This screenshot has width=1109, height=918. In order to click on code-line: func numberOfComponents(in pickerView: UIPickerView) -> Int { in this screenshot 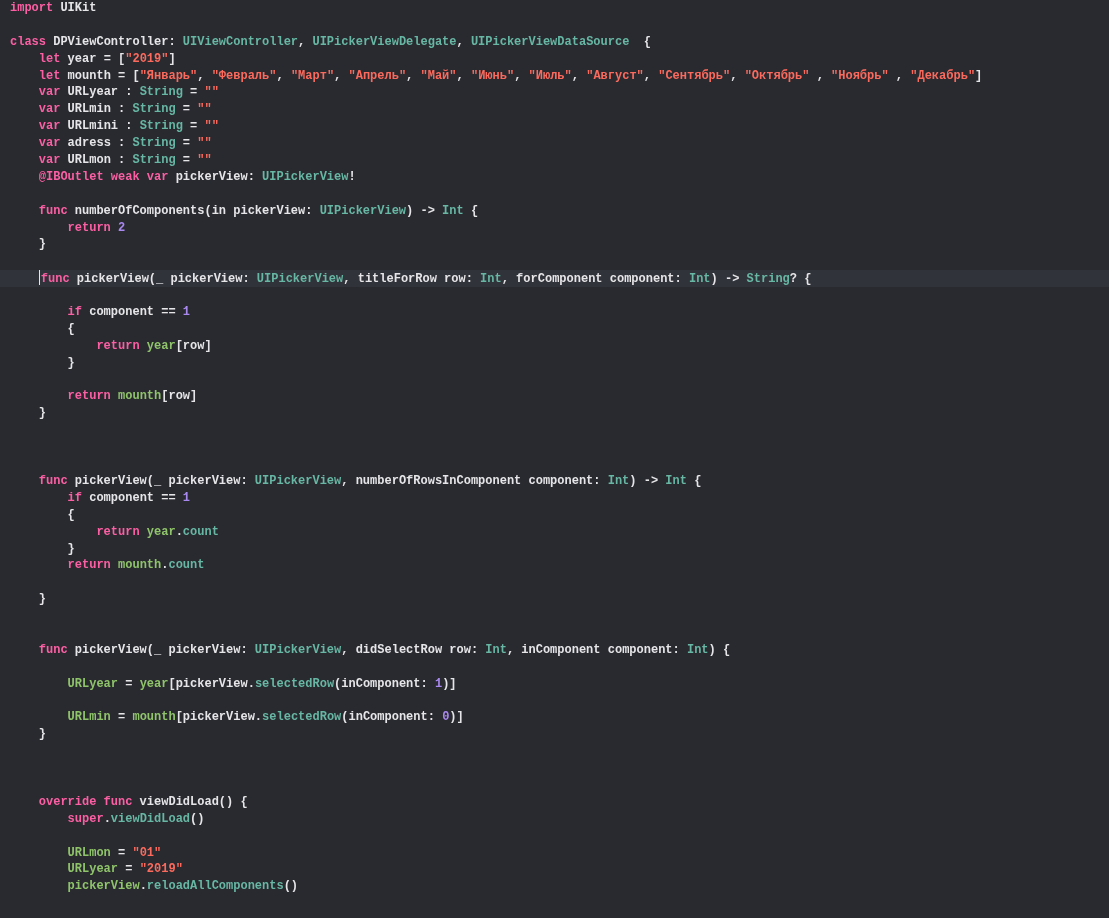, I will do `click(258, 211)`.